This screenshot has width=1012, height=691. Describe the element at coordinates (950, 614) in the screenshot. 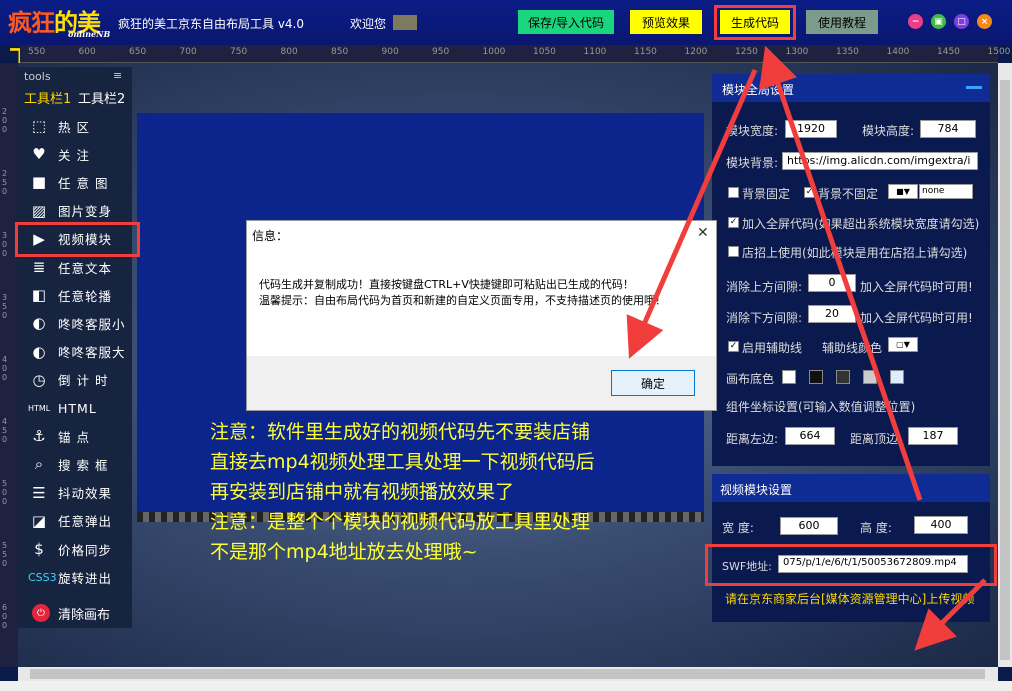

I see `arrow-bottom` at that location.